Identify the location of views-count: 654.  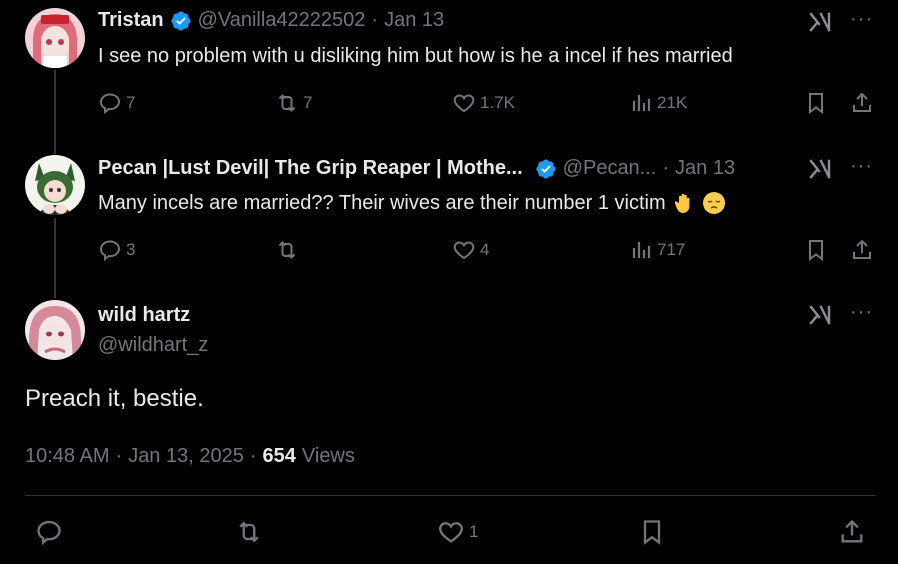
(279, 456).